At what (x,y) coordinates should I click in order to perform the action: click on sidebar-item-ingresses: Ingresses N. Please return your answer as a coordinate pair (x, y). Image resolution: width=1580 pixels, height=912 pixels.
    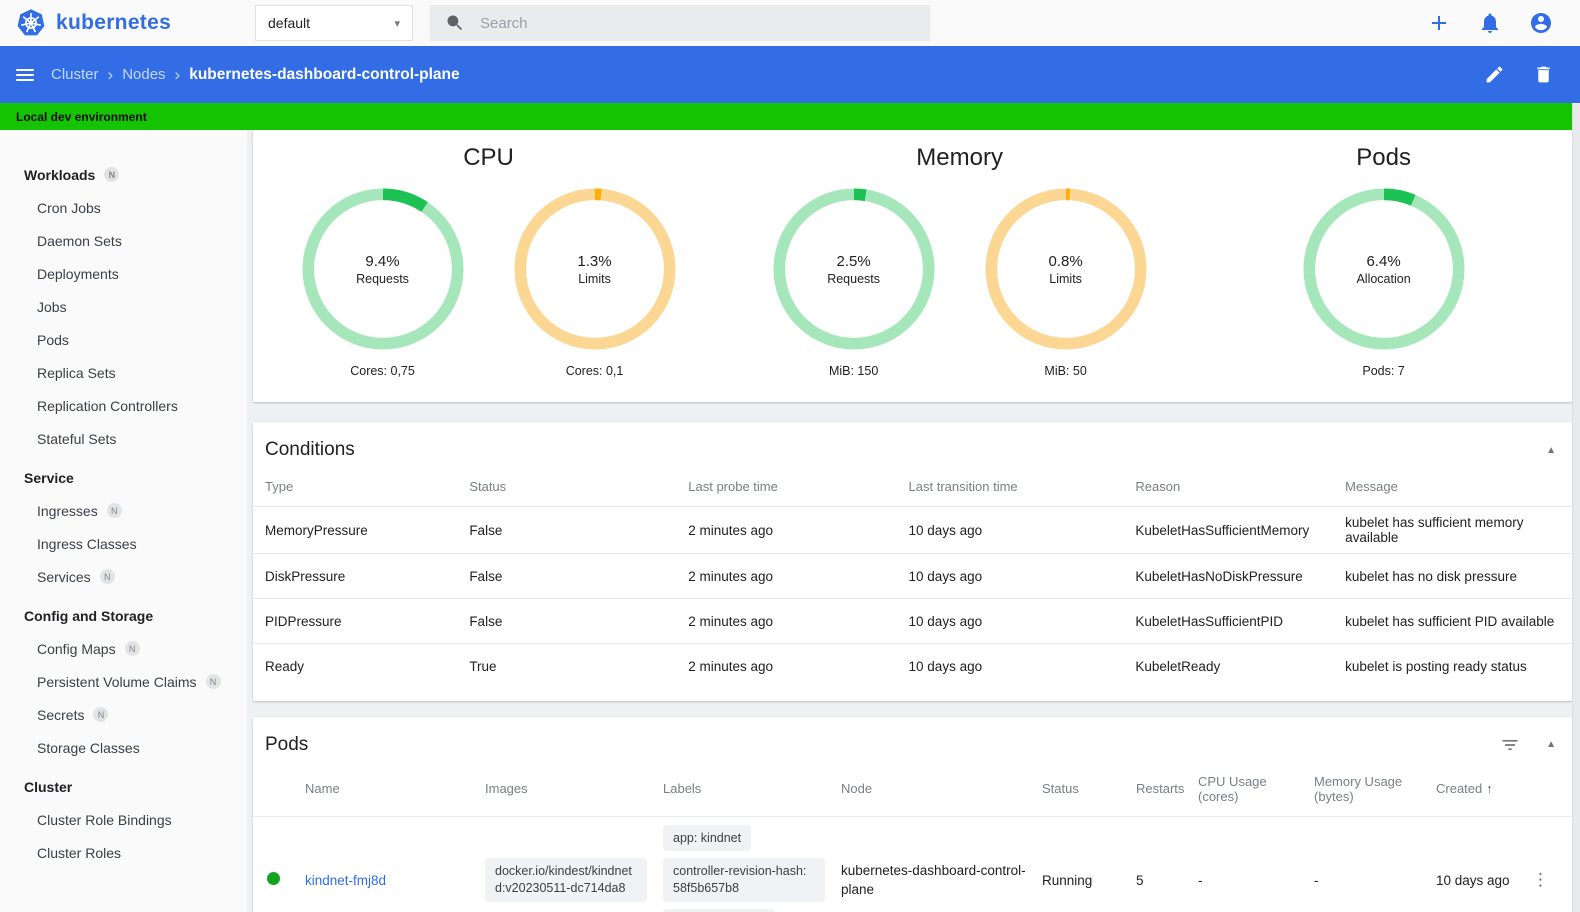
    Looking at the image, I should click on (123, 510).